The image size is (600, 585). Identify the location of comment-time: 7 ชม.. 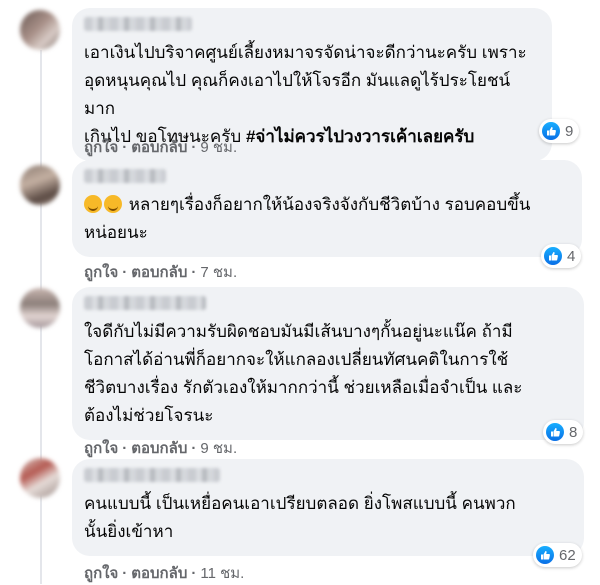
(218, 272).